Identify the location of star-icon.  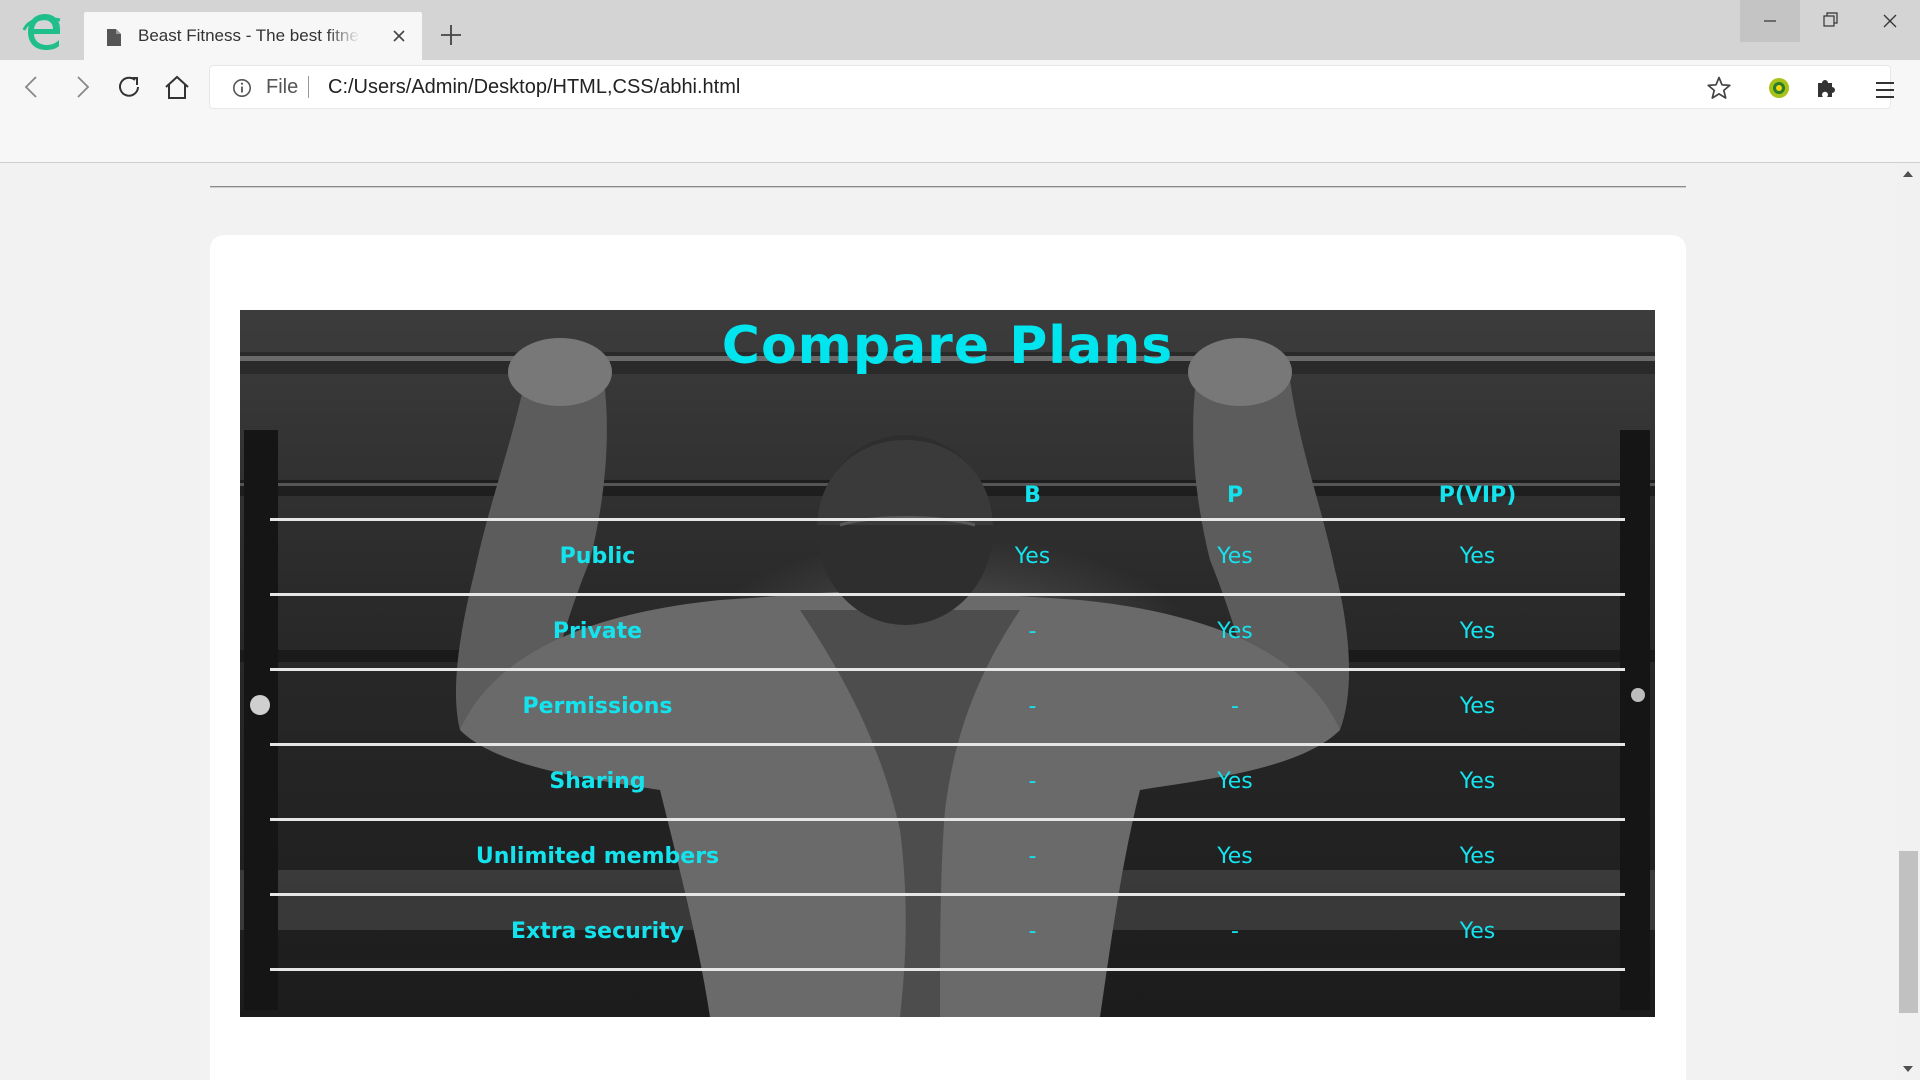
(1719, 88).